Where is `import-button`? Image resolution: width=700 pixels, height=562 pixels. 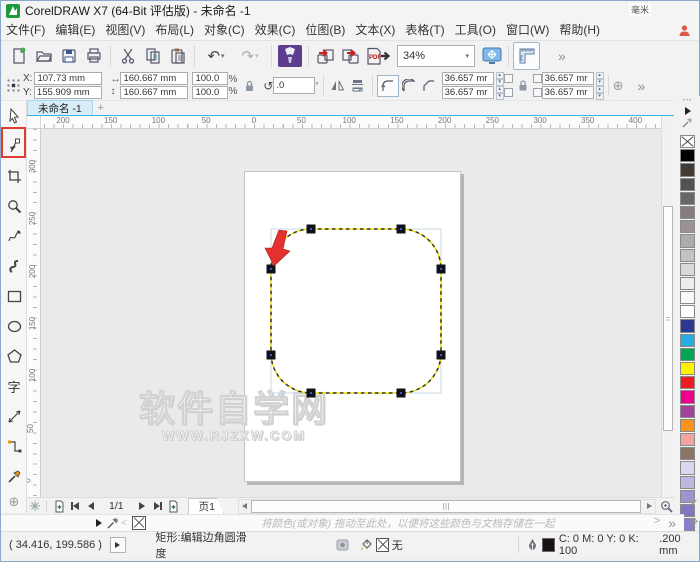 import-button is located at coordinates (325, 56).